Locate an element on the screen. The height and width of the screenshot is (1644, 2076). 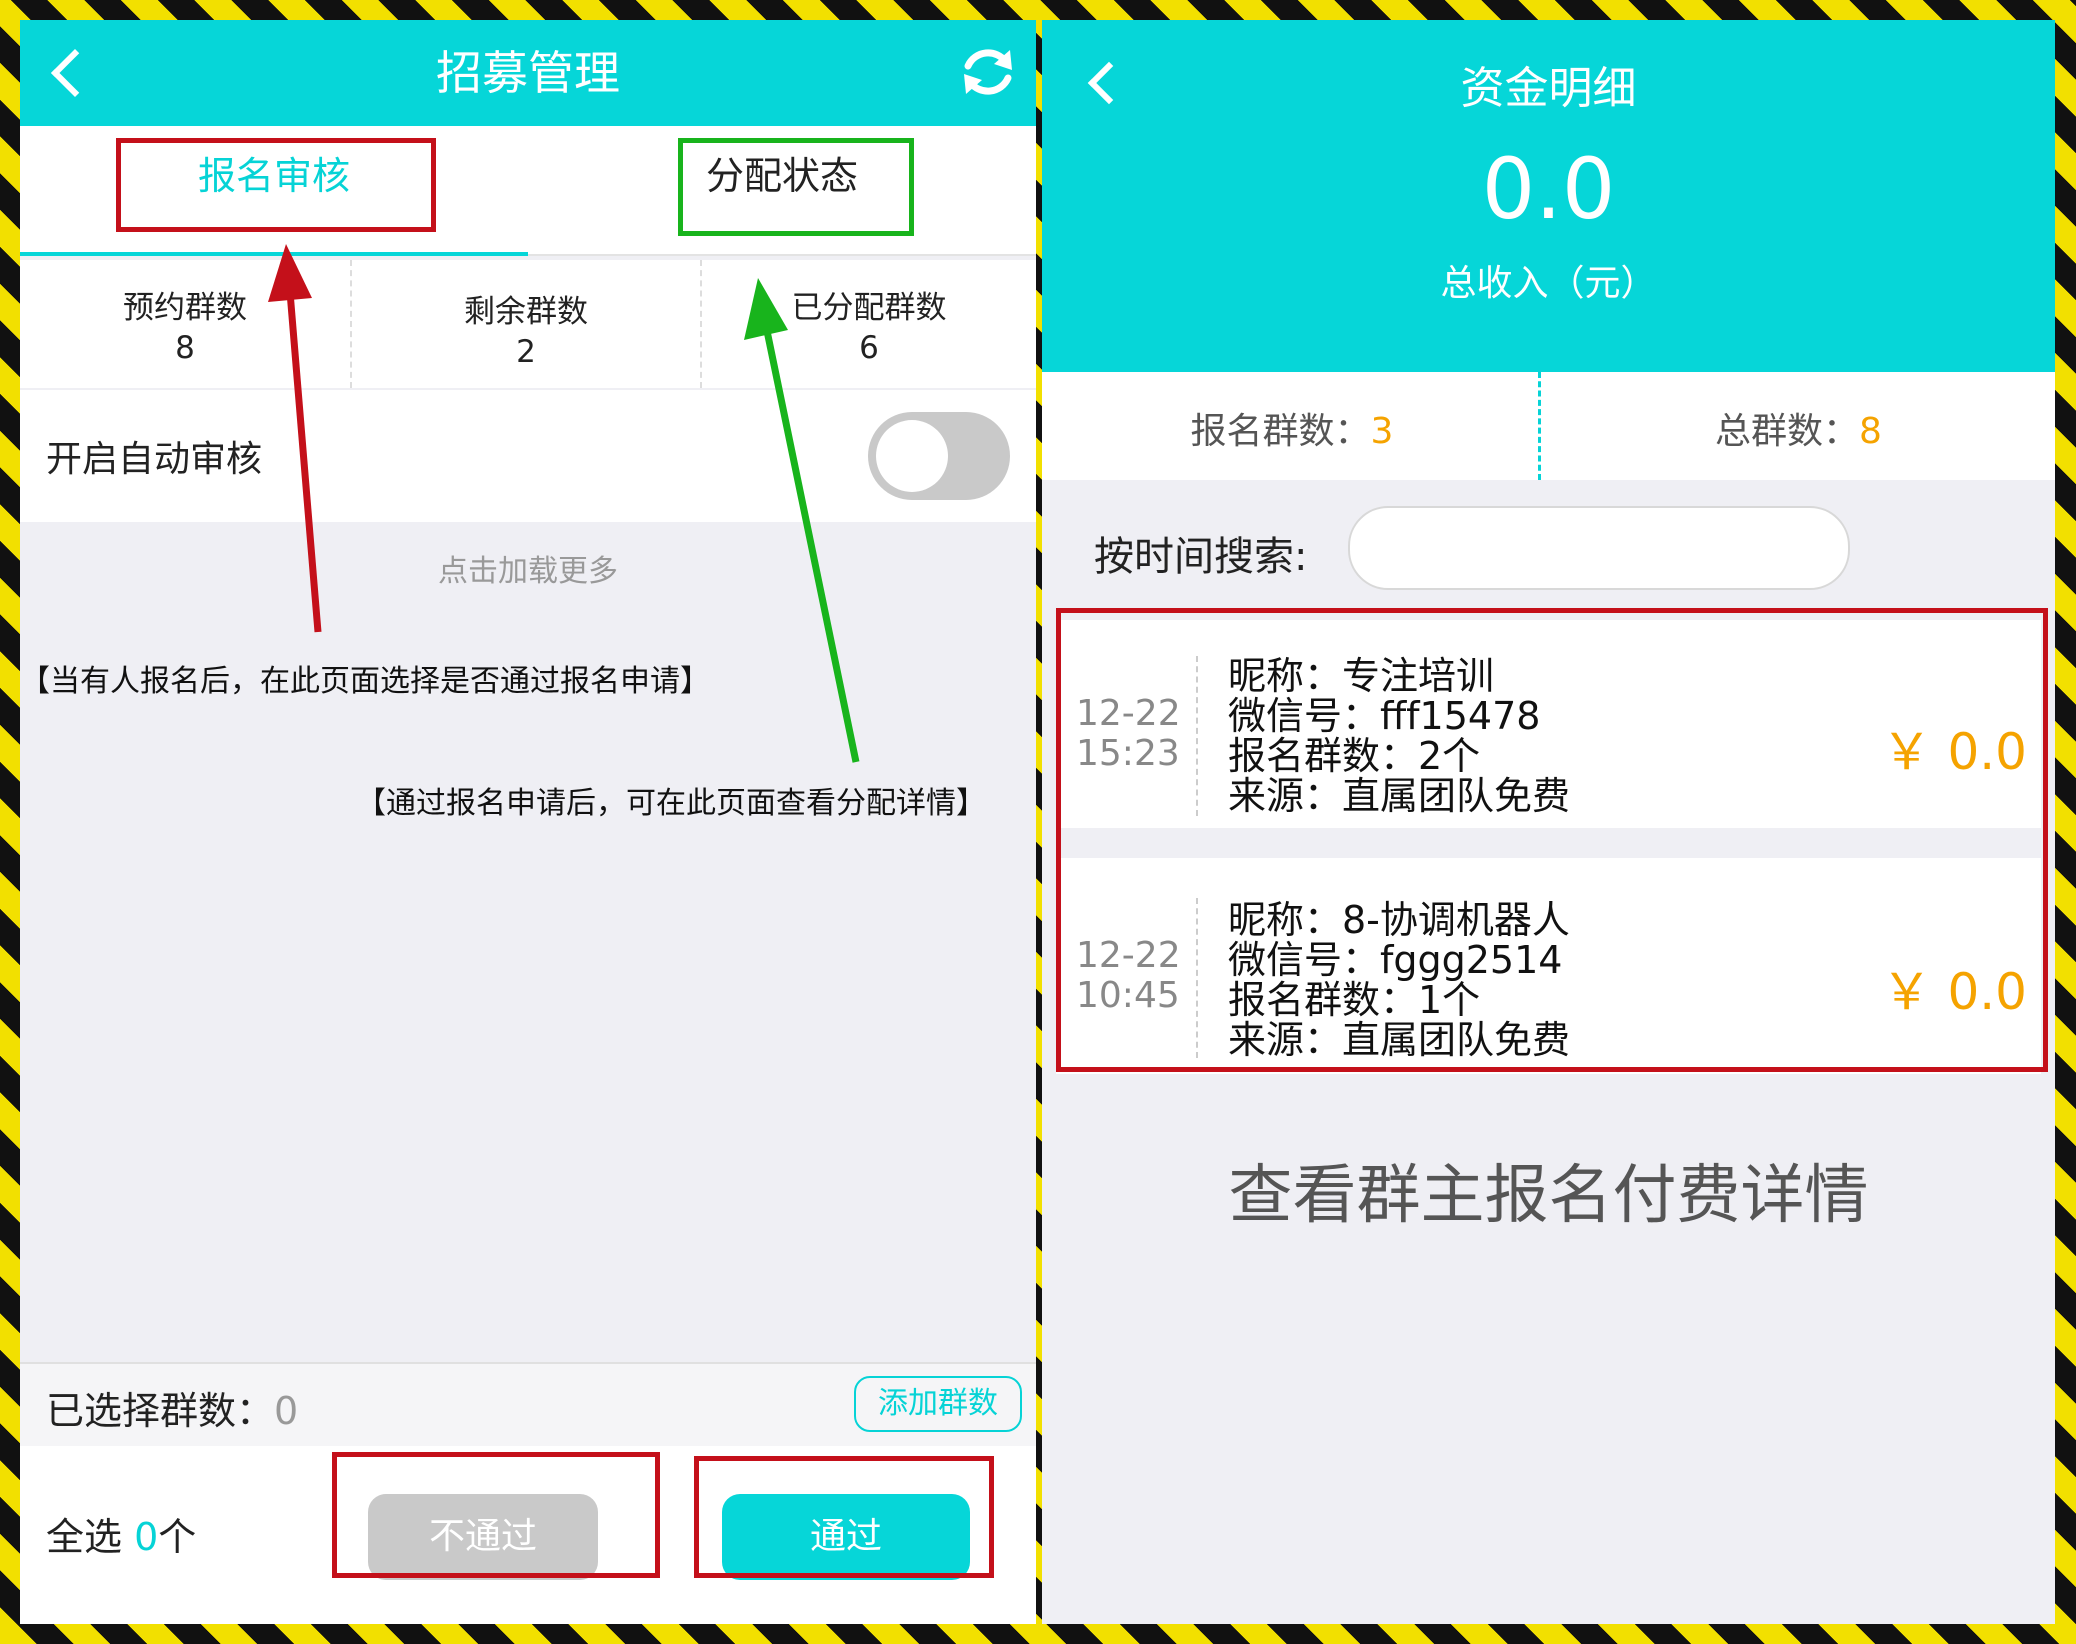
funds-group-stats: 报名群数：3 总群数：8 is located at coordinates (1548, 426).